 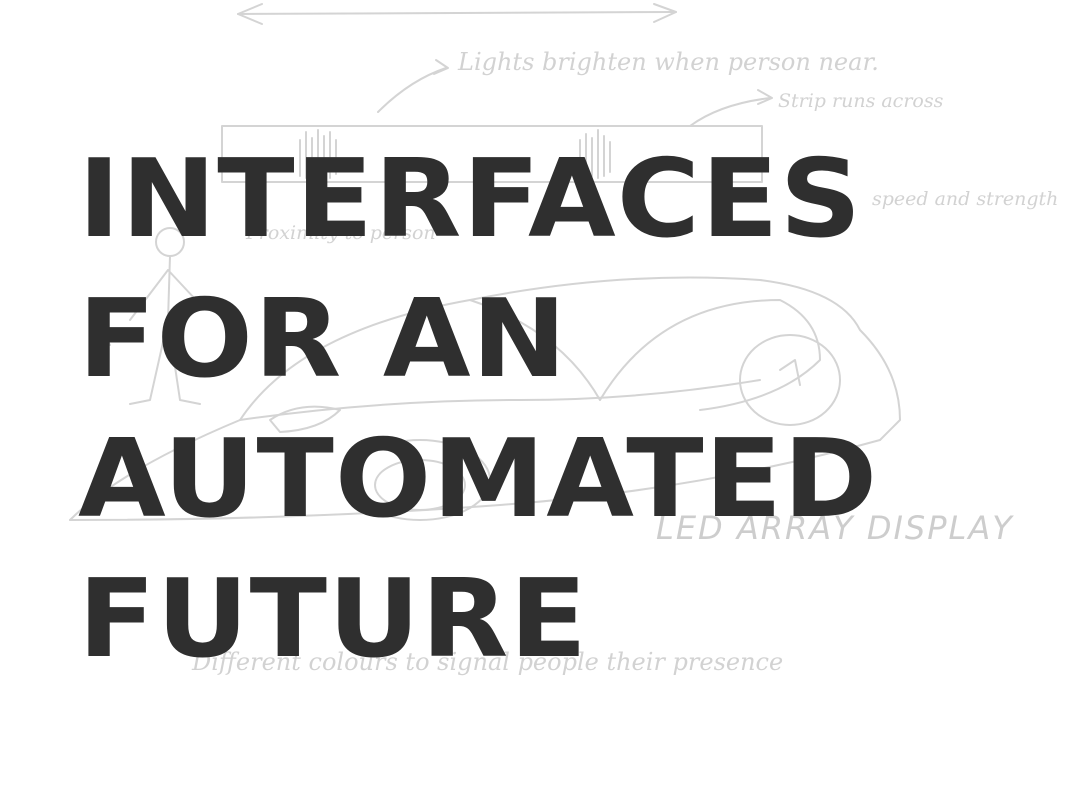 I want to click on title-line-4: FUTURE, so click(x=333, y=619).